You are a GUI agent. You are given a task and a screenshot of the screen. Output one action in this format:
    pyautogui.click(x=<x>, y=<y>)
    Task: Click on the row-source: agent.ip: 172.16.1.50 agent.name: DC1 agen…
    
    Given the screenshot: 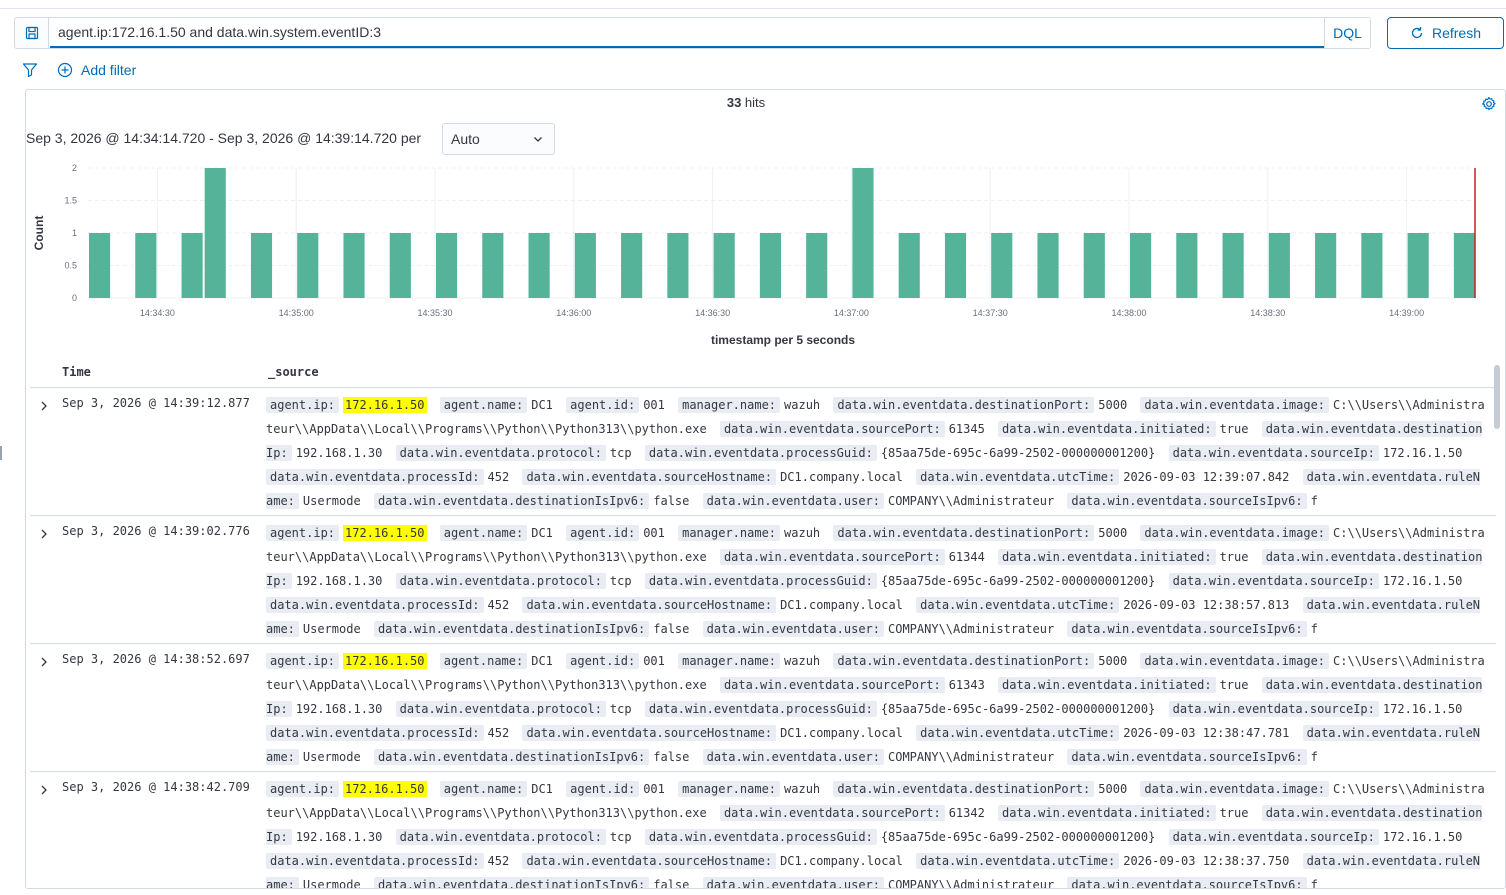 What is the action you would take?
    pyautogui.click(x=876, y=709)
    